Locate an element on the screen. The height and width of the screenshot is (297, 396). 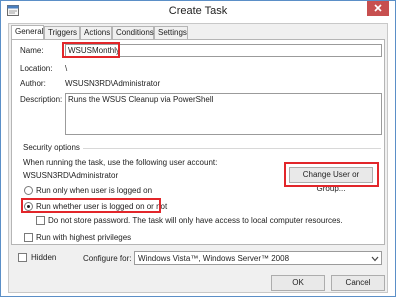
run-logged-on-radio is located at coordinates (28, 190).